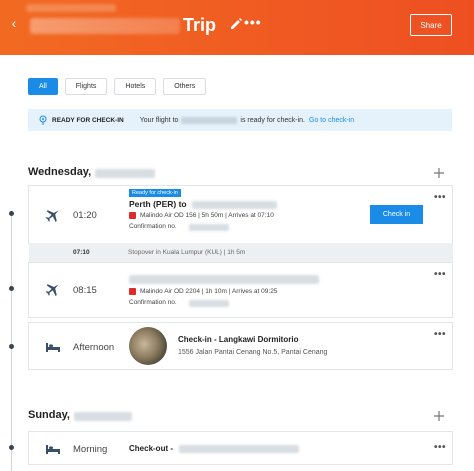 Image resolution: width=474 pixels, height=471 pixels. What do you see at coordinates (331, 120) in the screenshot?
I see `go-to-checkin-link: Go to check-in` at bounding box center [331, 120].